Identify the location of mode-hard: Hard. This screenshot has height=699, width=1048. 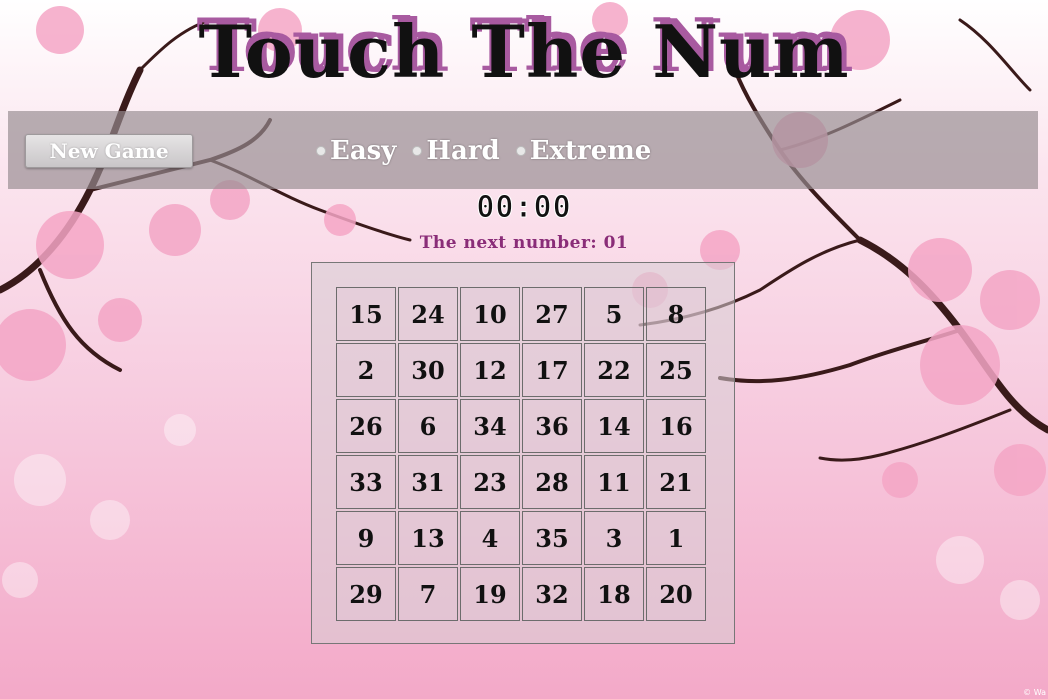
(456, 151).